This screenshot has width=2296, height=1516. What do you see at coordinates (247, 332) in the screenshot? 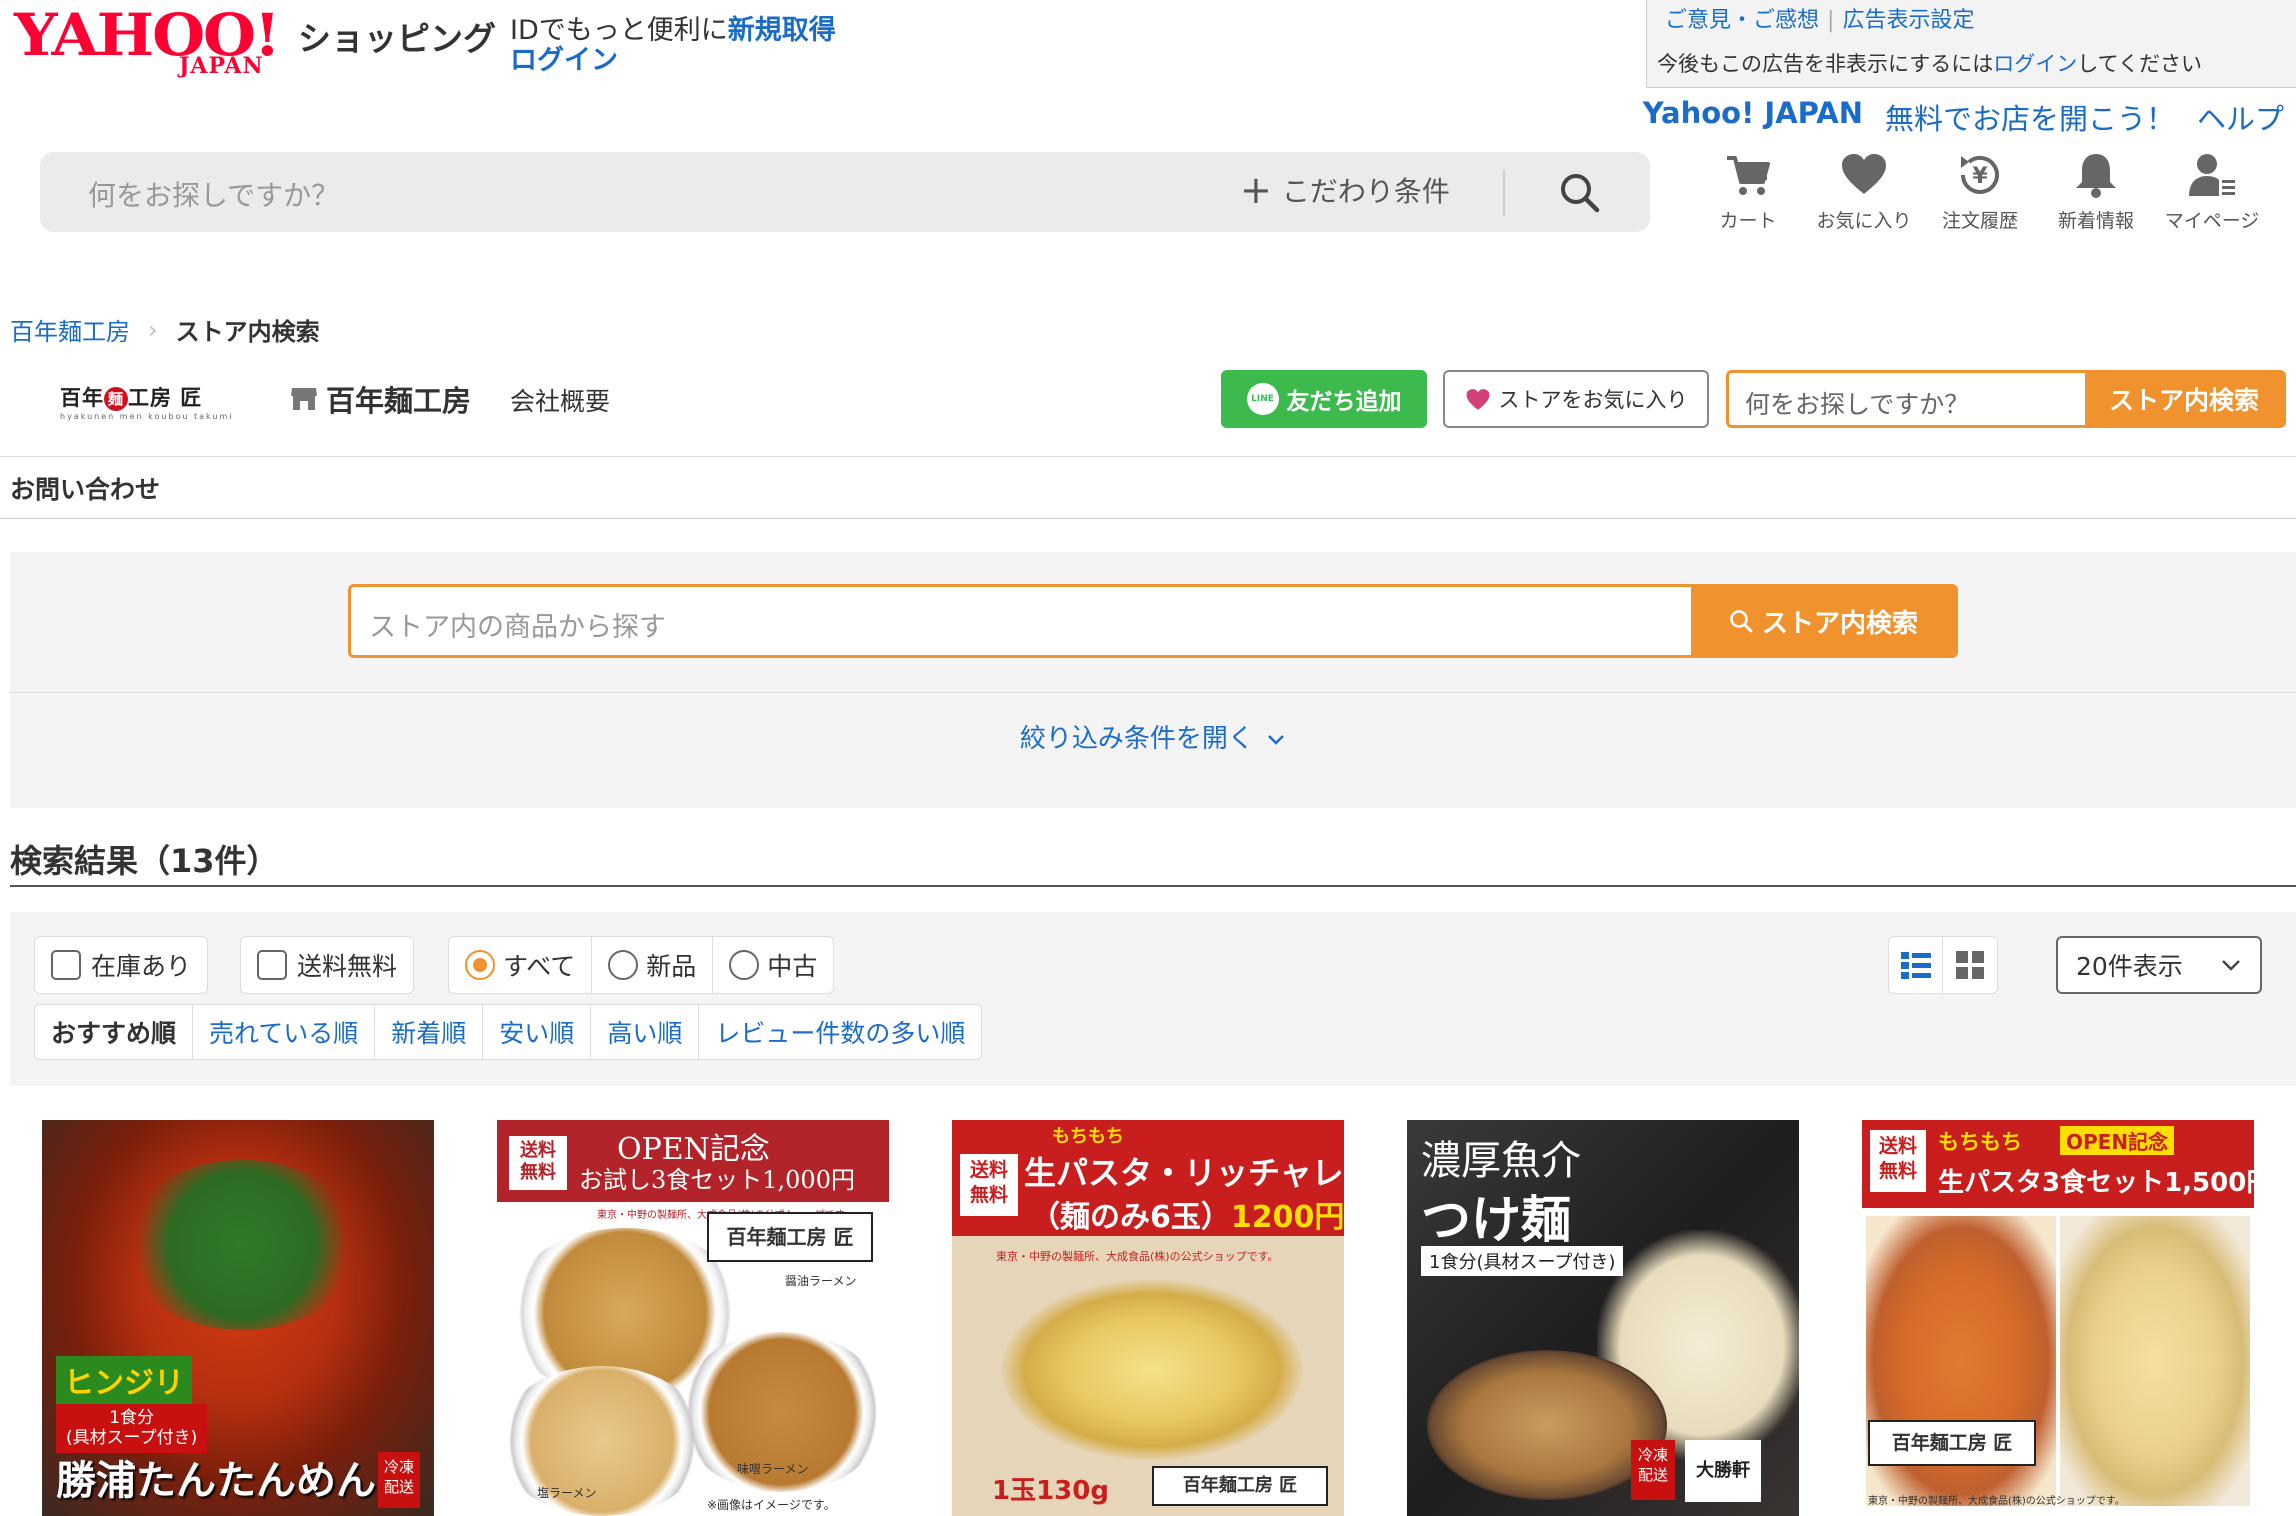
I see `breadcrumb-current: ストア内検索` at bounding box center [247, 332].